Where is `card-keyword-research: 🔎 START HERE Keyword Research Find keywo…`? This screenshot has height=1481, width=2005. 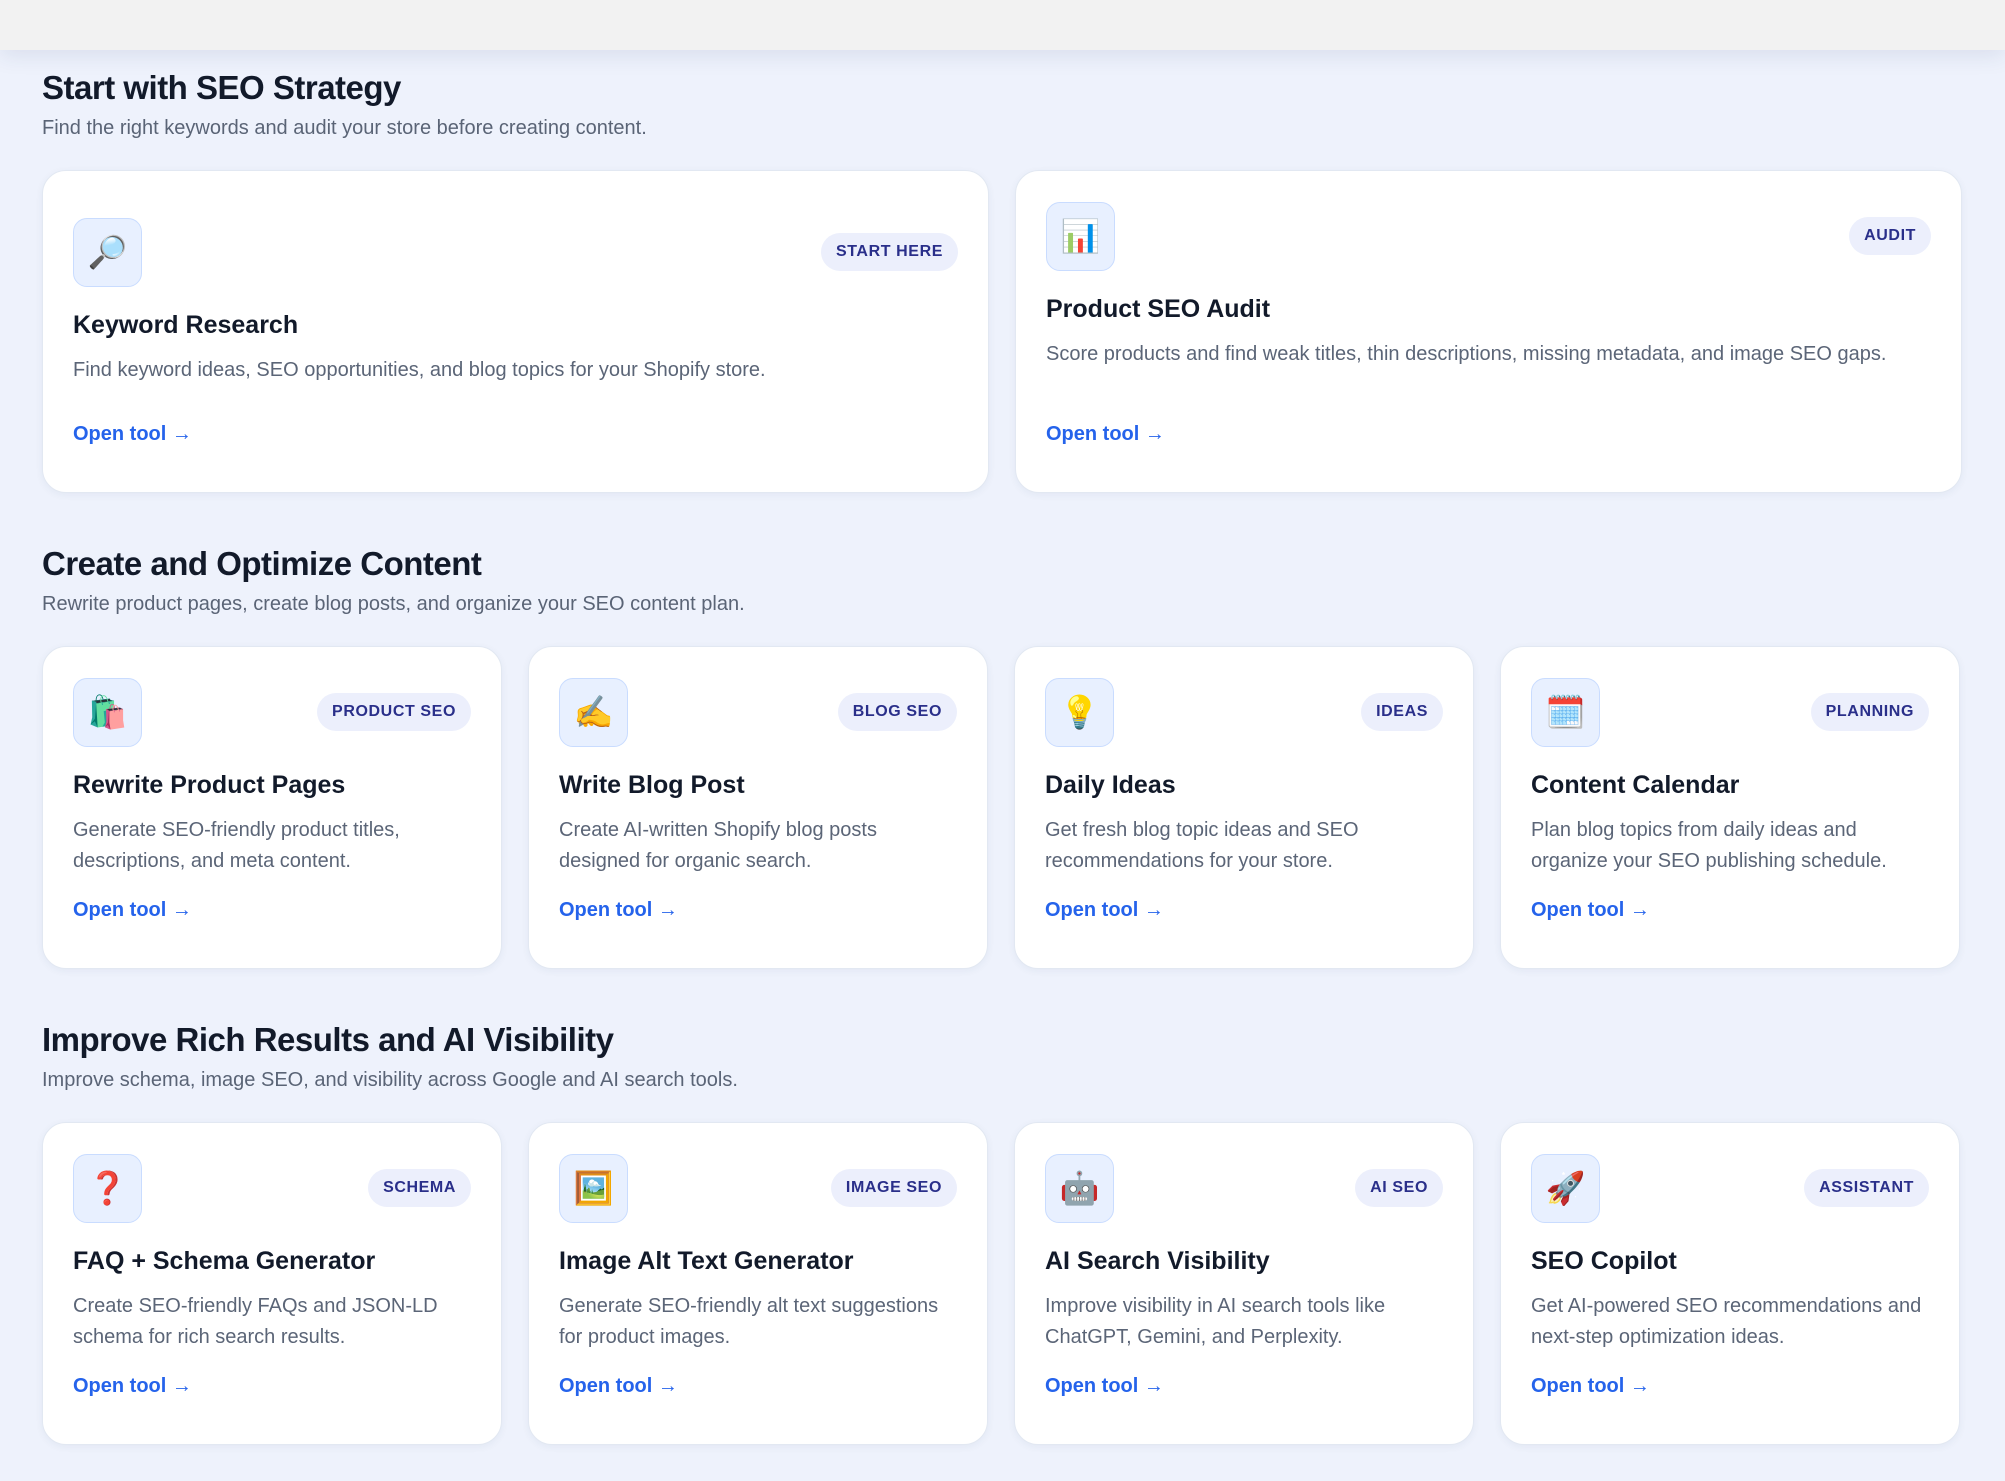 card-keyword-research: 🔎 START HERE Keyword Research Find keywo… is located at coordinates (515, 331).